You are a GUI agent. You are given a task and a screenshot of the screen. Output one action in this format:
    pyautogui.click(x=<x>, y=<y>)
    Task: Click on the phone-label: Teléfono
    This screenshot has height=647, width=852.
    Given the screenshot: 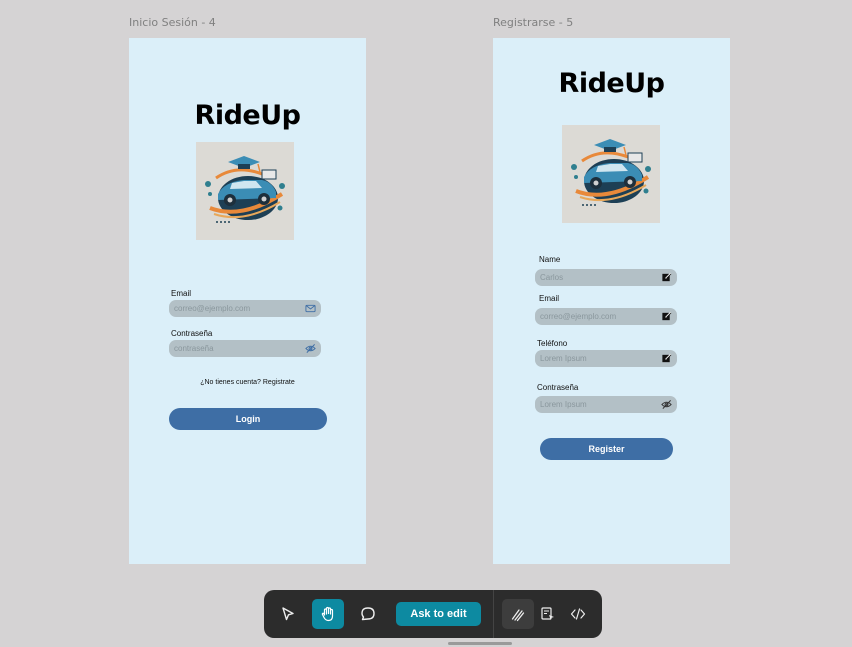 What is the action you would take?
    pyautogui.click(x=552, y=343)
    